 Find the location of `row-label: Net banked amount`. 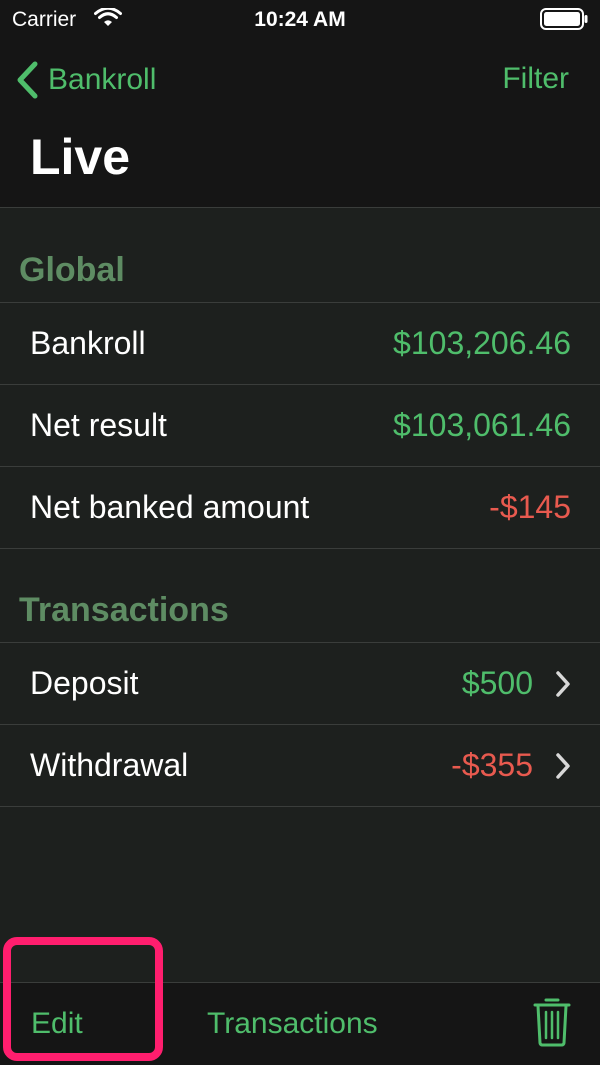

row-label: Net banked amount is located at coordinates (170, 507).